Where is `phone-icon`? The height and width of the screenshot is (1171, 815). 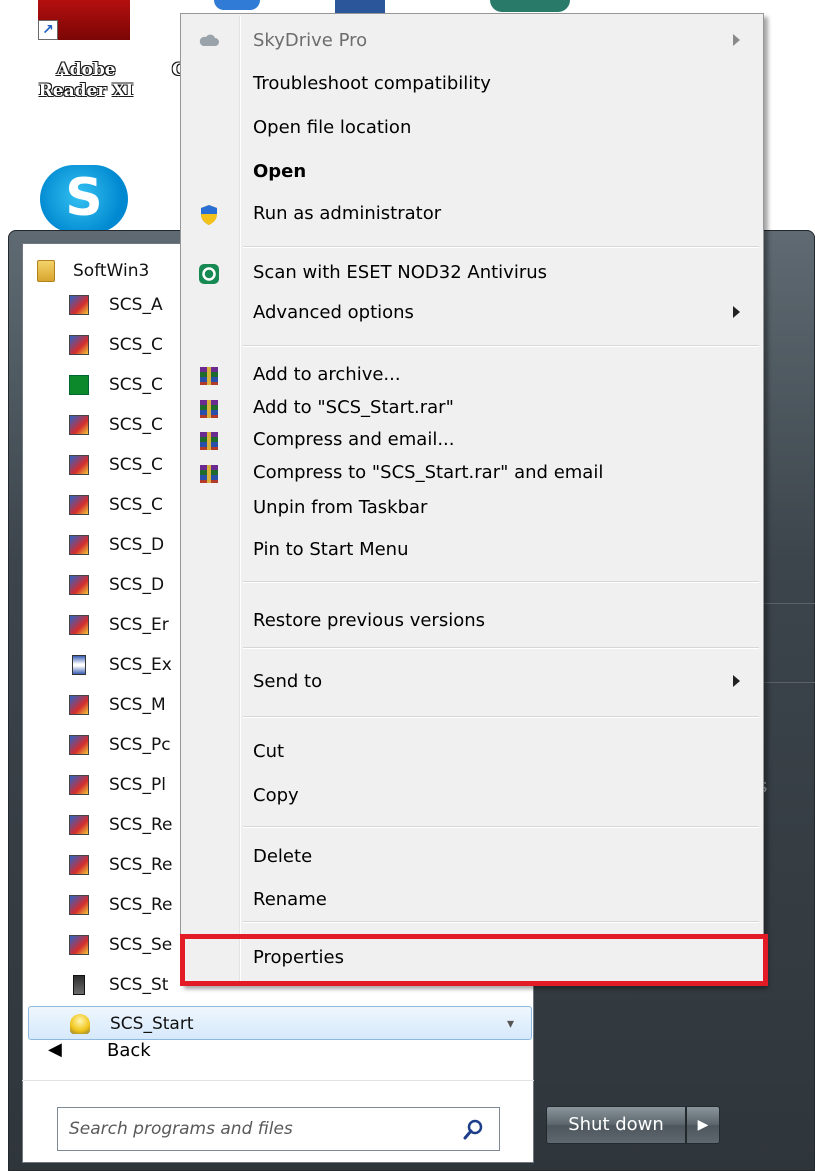 phone-icon is located at coordinates (79, 985).